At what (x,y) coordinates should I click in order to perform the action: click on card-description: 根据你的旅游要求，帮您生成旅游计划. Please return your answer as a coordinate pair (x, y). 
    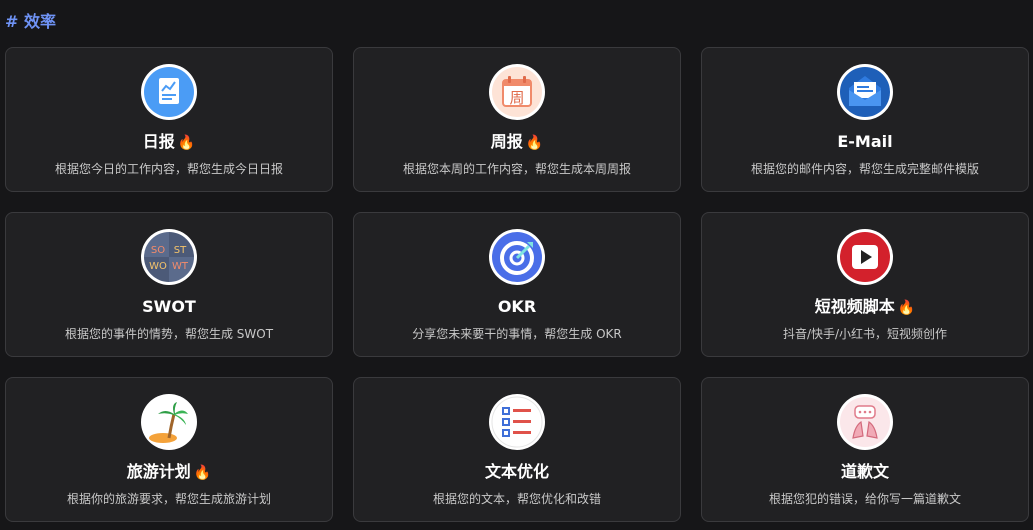
    Looking at the image, I should click on (168, 499).